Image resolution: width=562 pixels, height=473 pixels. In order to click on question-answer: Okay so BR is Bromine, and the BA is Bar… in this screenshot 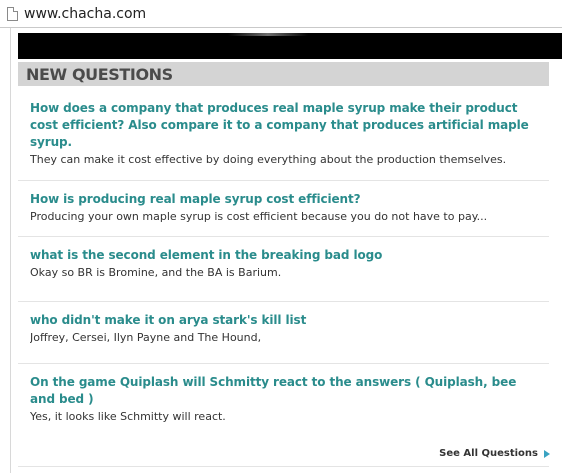, I will do `click(156, 272)`.